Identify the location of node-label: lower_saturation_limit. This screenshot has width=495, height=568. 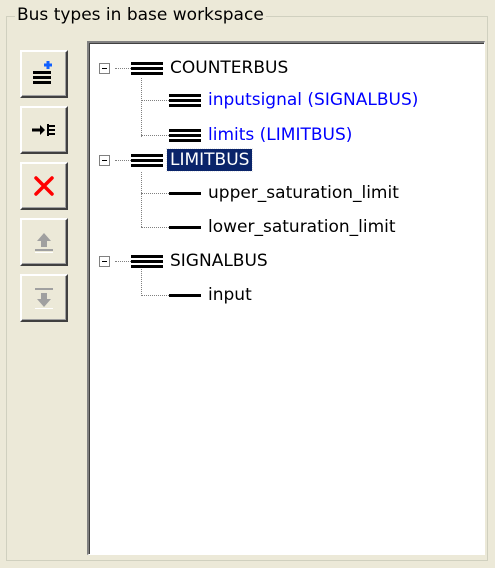
(302, 227).